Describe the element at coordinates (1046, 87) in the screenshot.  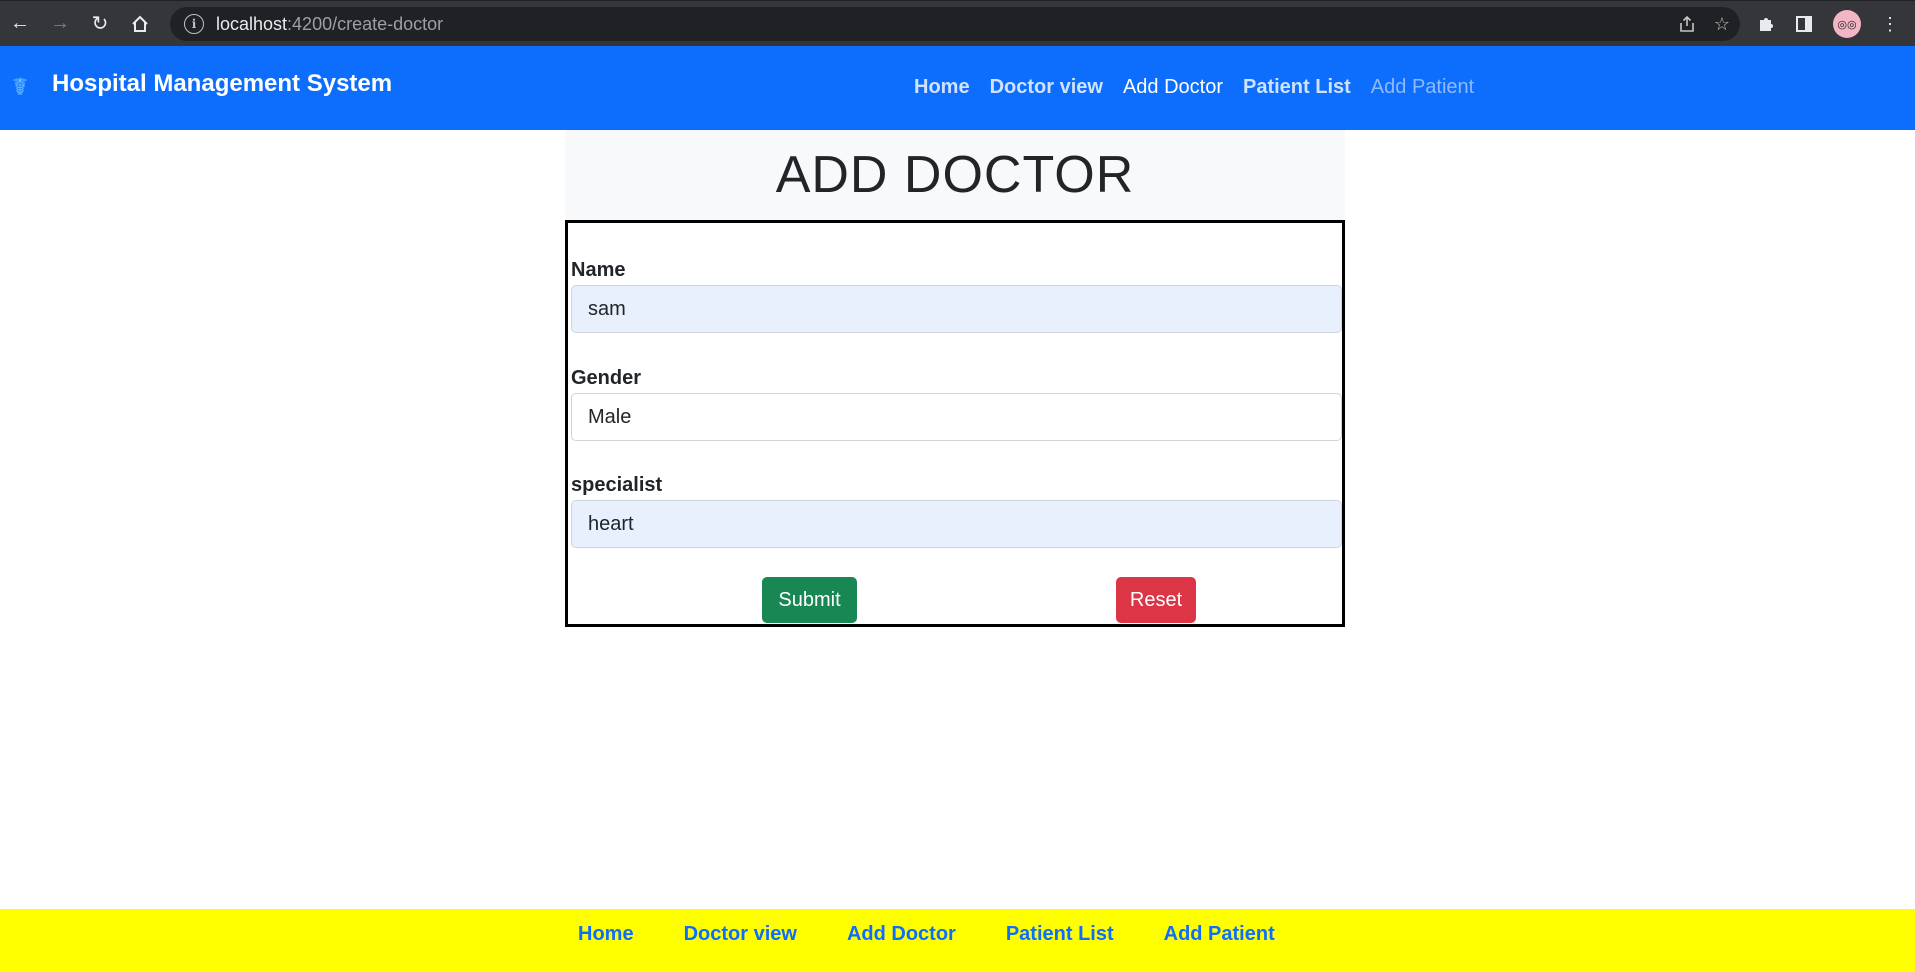
I see `nav-link-doctor-view: Doctor view` at that location.